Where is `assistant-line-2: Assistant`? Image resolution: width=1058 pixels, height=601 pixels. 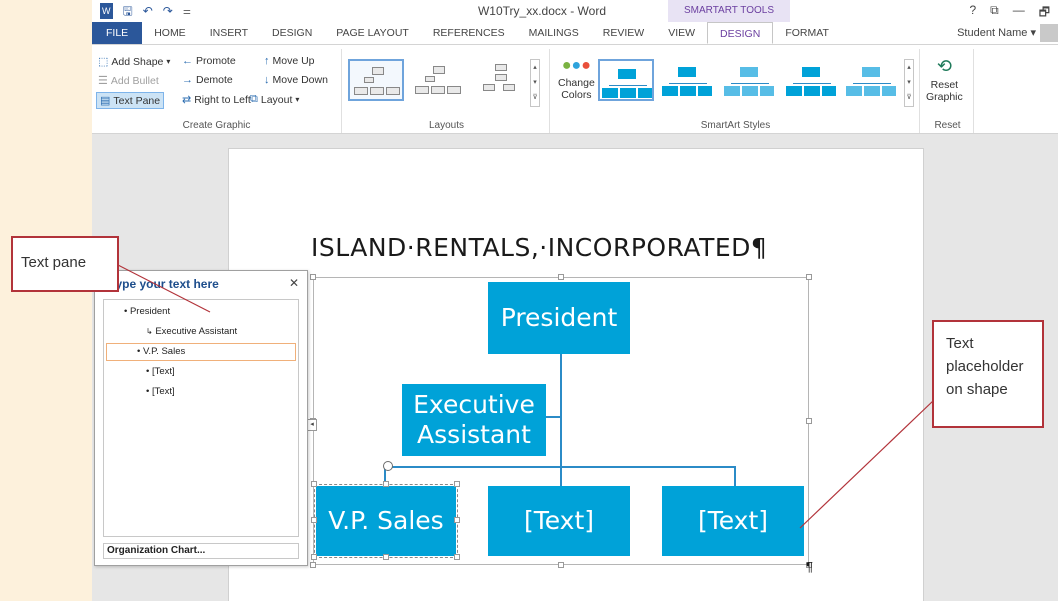 assistant-line-2: Assistant is located at coordinates (474, 434).